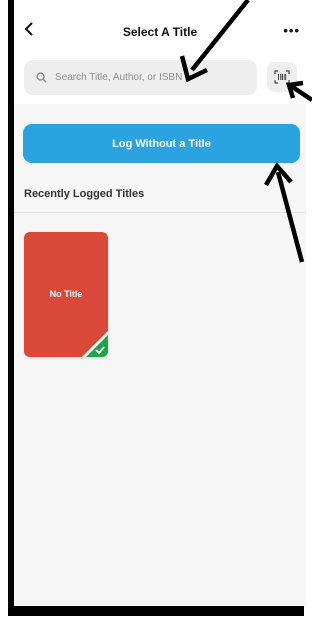 This screenshot has width=320, height=618. I want to click on search-input, so click(150, 77).